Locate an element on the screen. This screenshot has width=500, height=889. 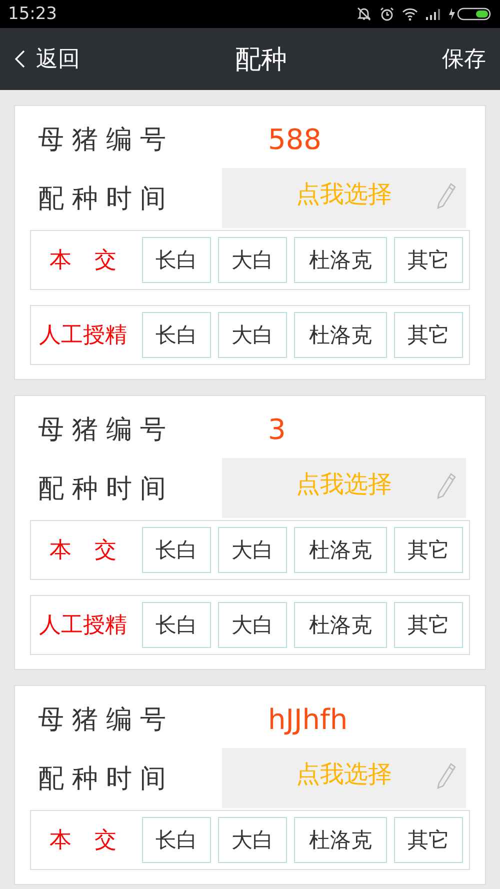
back-chevron-icon is located at coordinates (20, 59).